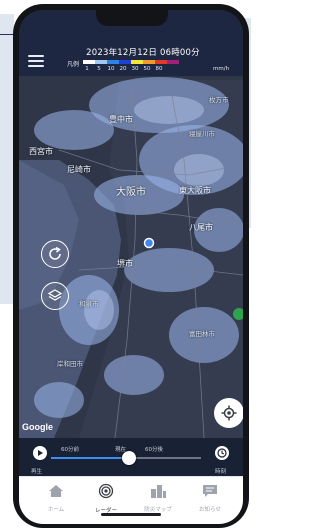  What do you see at coordinates (73, 64) in the screenshot?
I see `legend-label: 凡例` at bounding box center [73, 64].